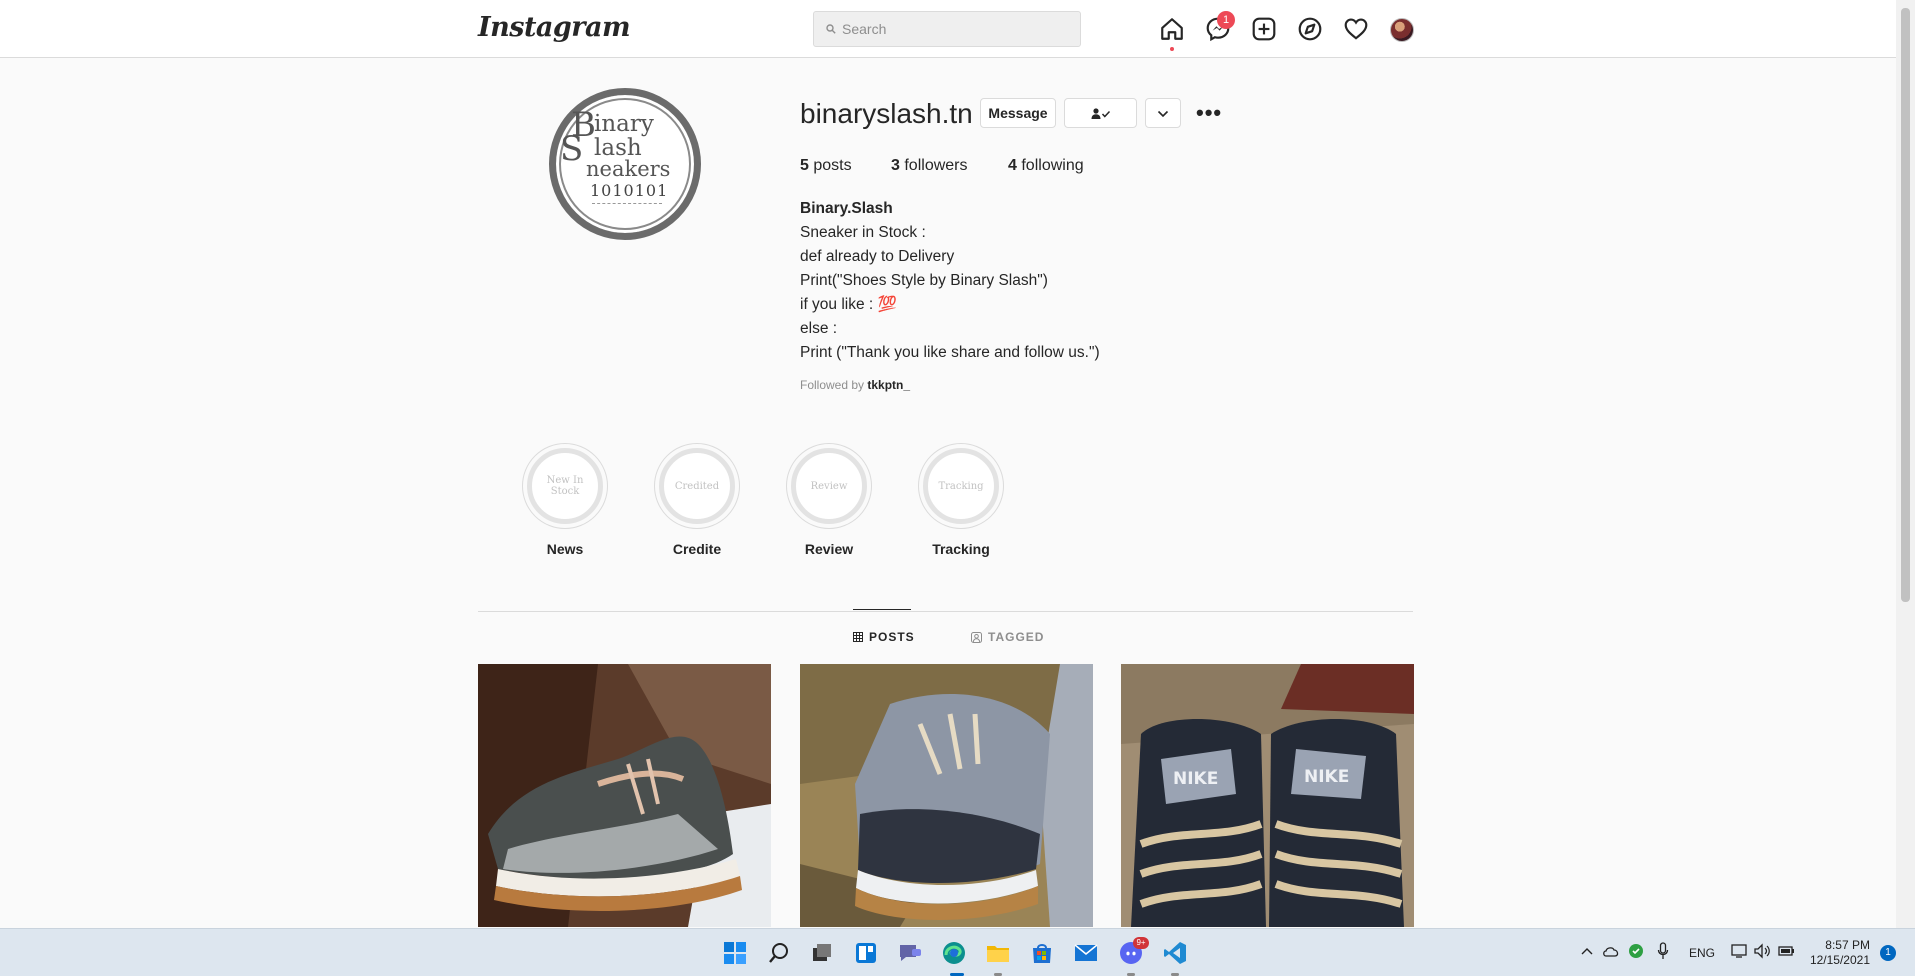 This screenshot has height=976, width=1915. What do you see at coordinates (957, 29) in the screenshot?
I see `search-input` at bounding box center [957, 29].